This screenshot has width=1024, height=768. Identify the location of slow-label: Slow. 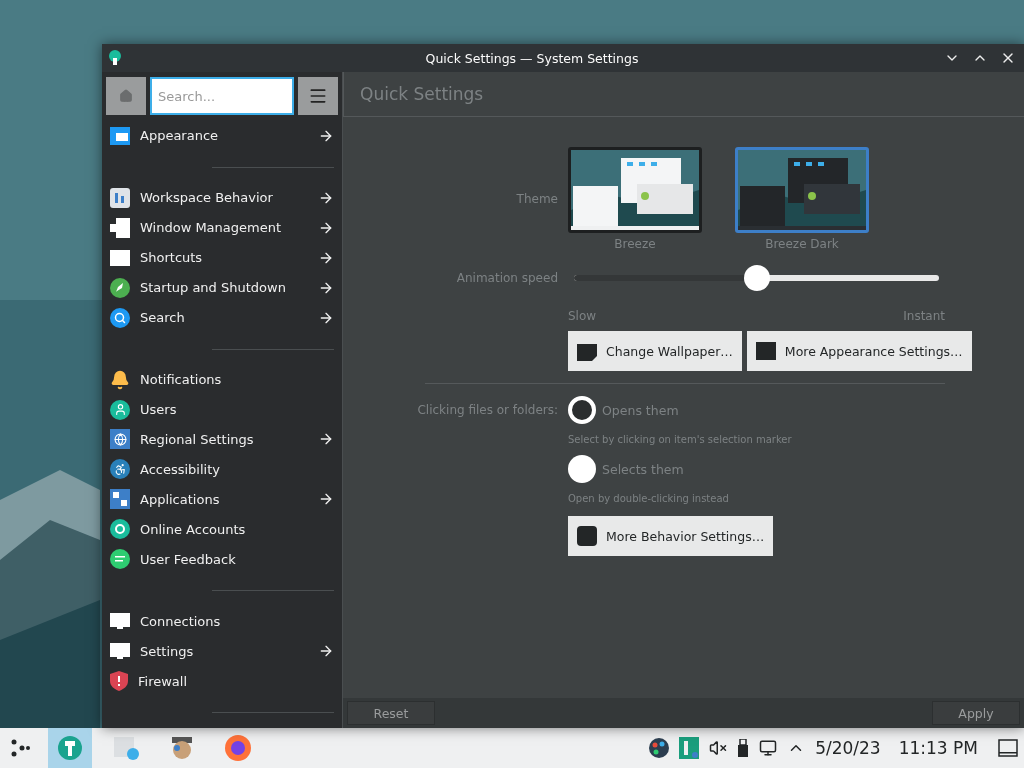
(582, 316).